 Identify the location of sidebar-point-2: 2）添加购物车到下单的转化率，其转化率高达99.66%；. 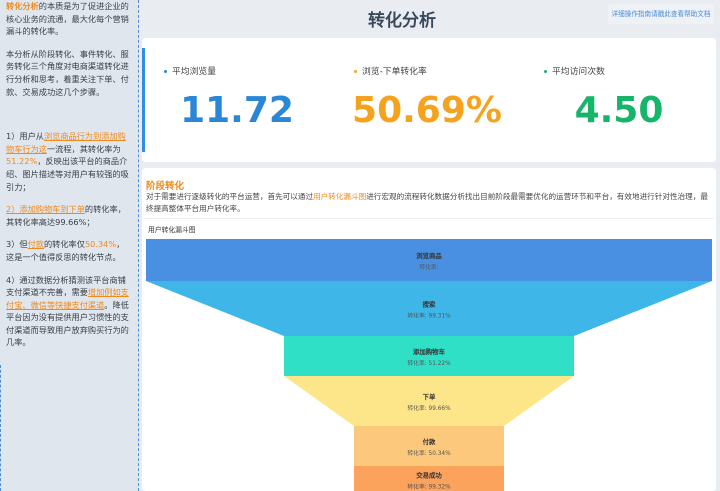
(66, 215).